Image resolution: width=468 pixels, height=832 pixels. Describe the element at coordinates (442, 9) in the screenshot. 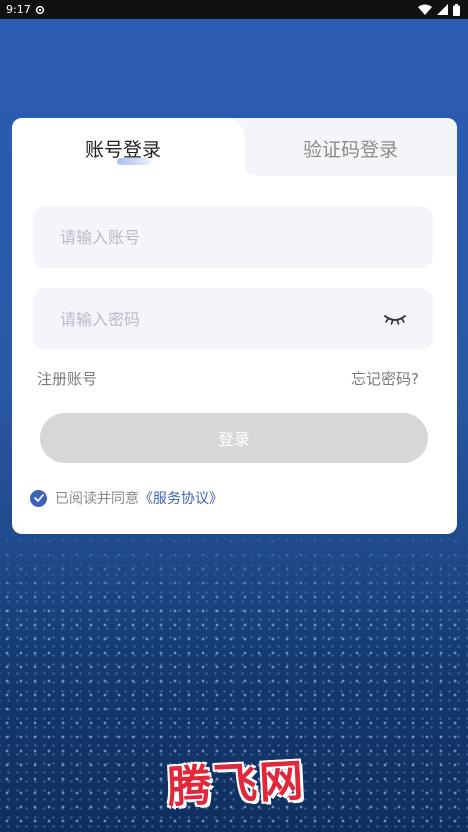

I see `signal-icon` at that location.